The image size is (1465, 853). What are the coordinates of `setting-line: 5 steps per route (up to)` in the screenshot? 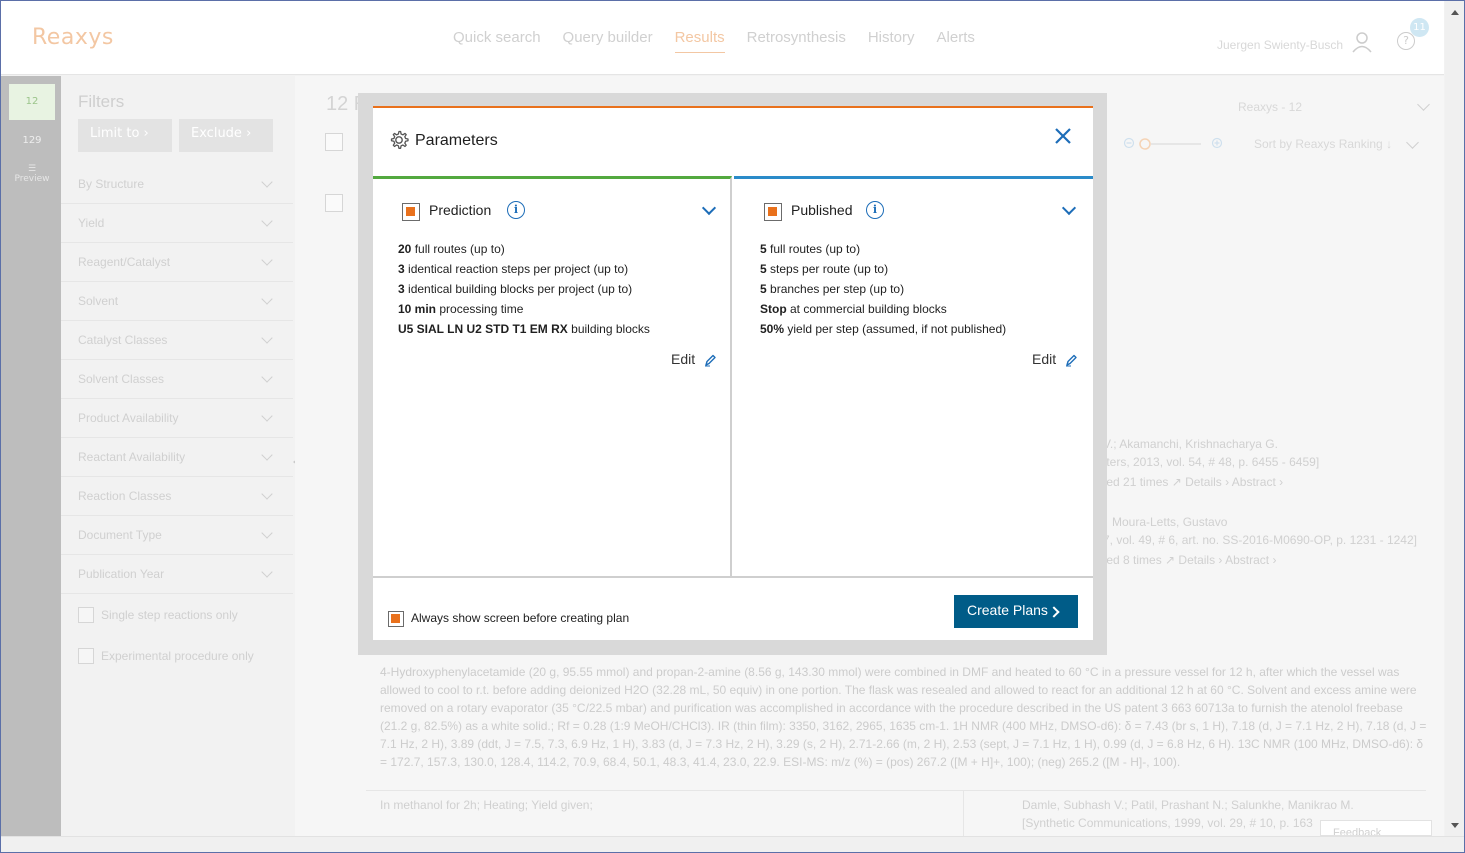 It's located at (824, 269).